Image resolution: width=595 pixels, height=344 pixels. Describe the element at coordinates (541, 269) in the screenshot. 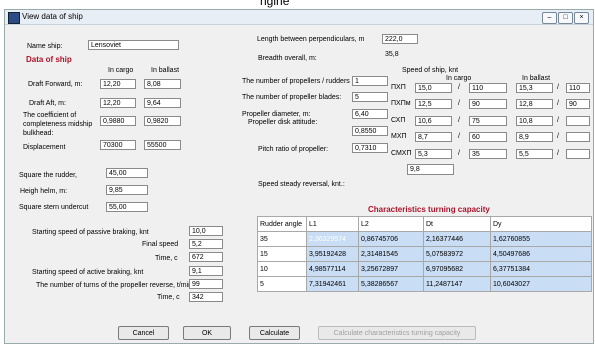

I see `table-cell: 6,37751384` at that location.